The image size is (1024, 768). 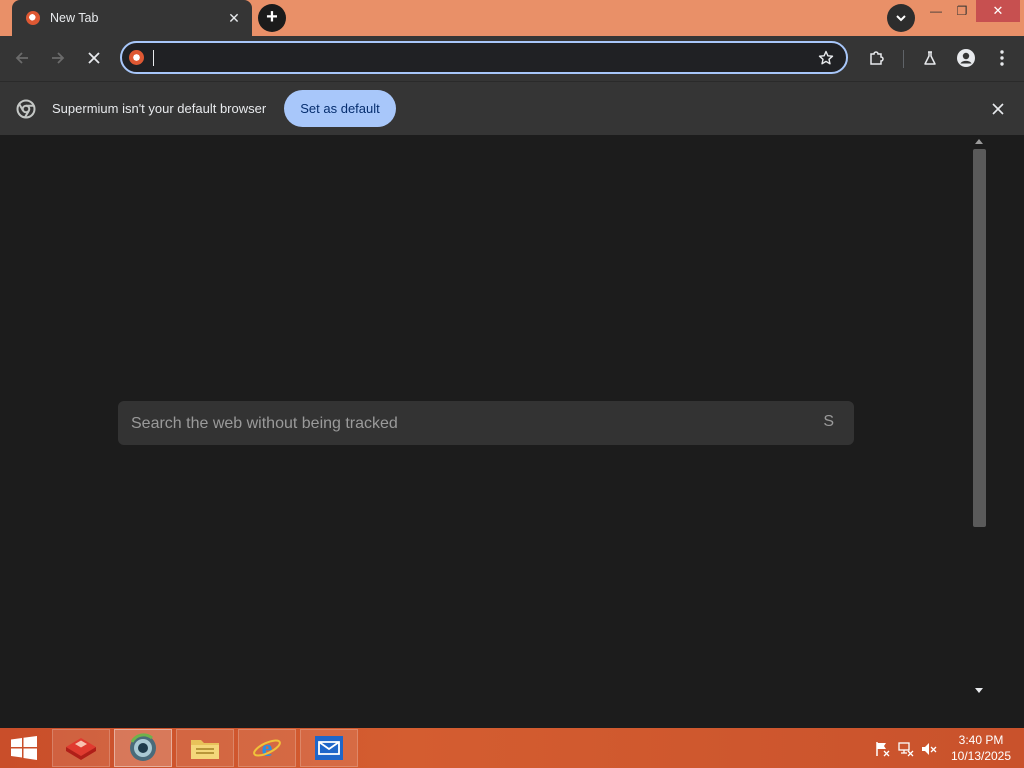 I want to click on arrow-left-icon, so click(x=21, y=58).